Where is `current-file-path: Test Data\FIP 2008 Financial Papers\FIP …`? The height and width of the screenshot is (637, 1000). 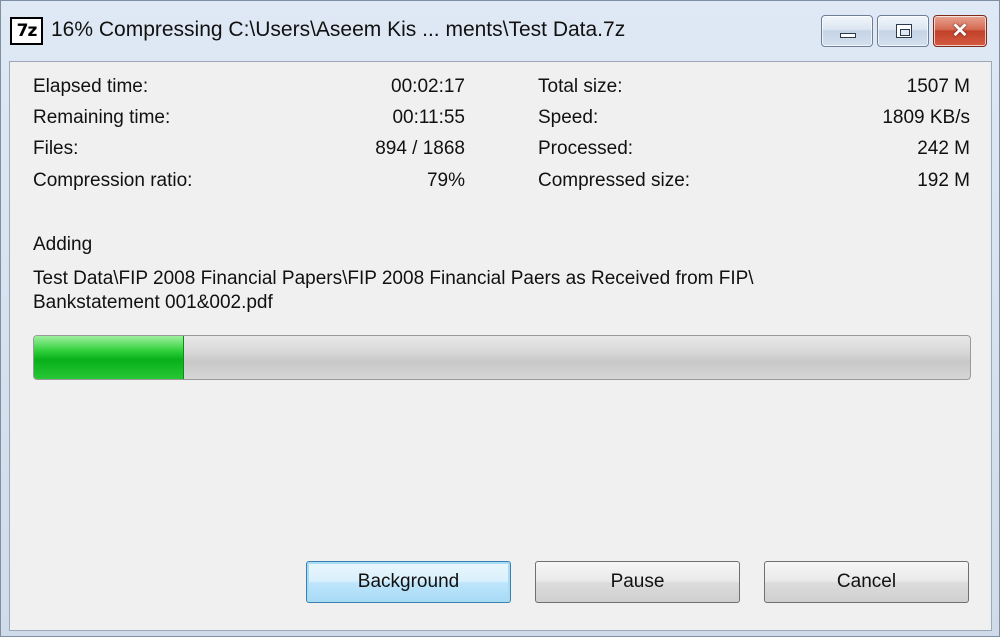 current-file-path: Test Data\FIP 2008 Financial Papers\FIP … is located at coordinates (483, 291).